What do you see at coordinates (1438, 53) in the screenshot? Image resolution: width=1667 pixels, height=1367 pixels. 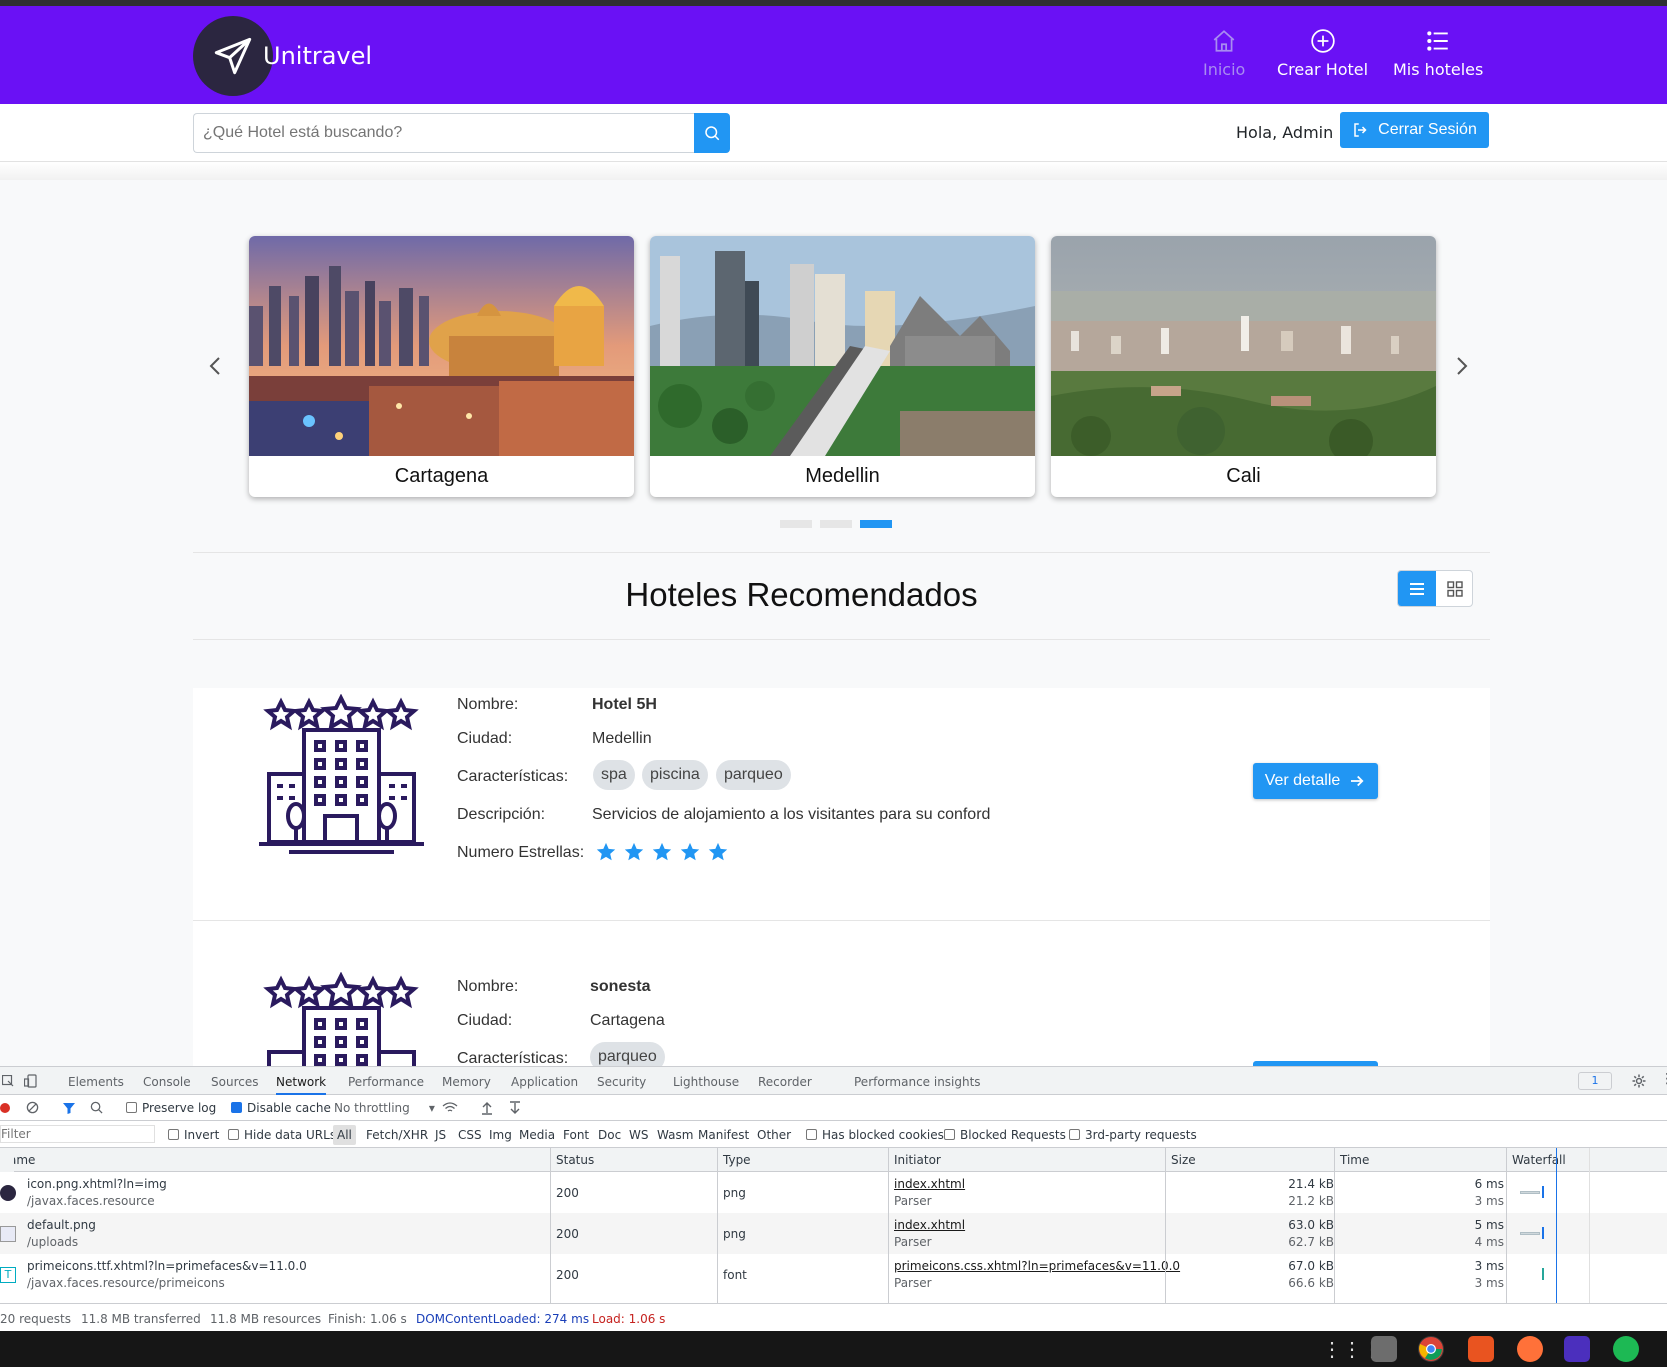 I see `nav-item-mis-hoteles: Mis hoteles` at bounding box center [1438, 53].